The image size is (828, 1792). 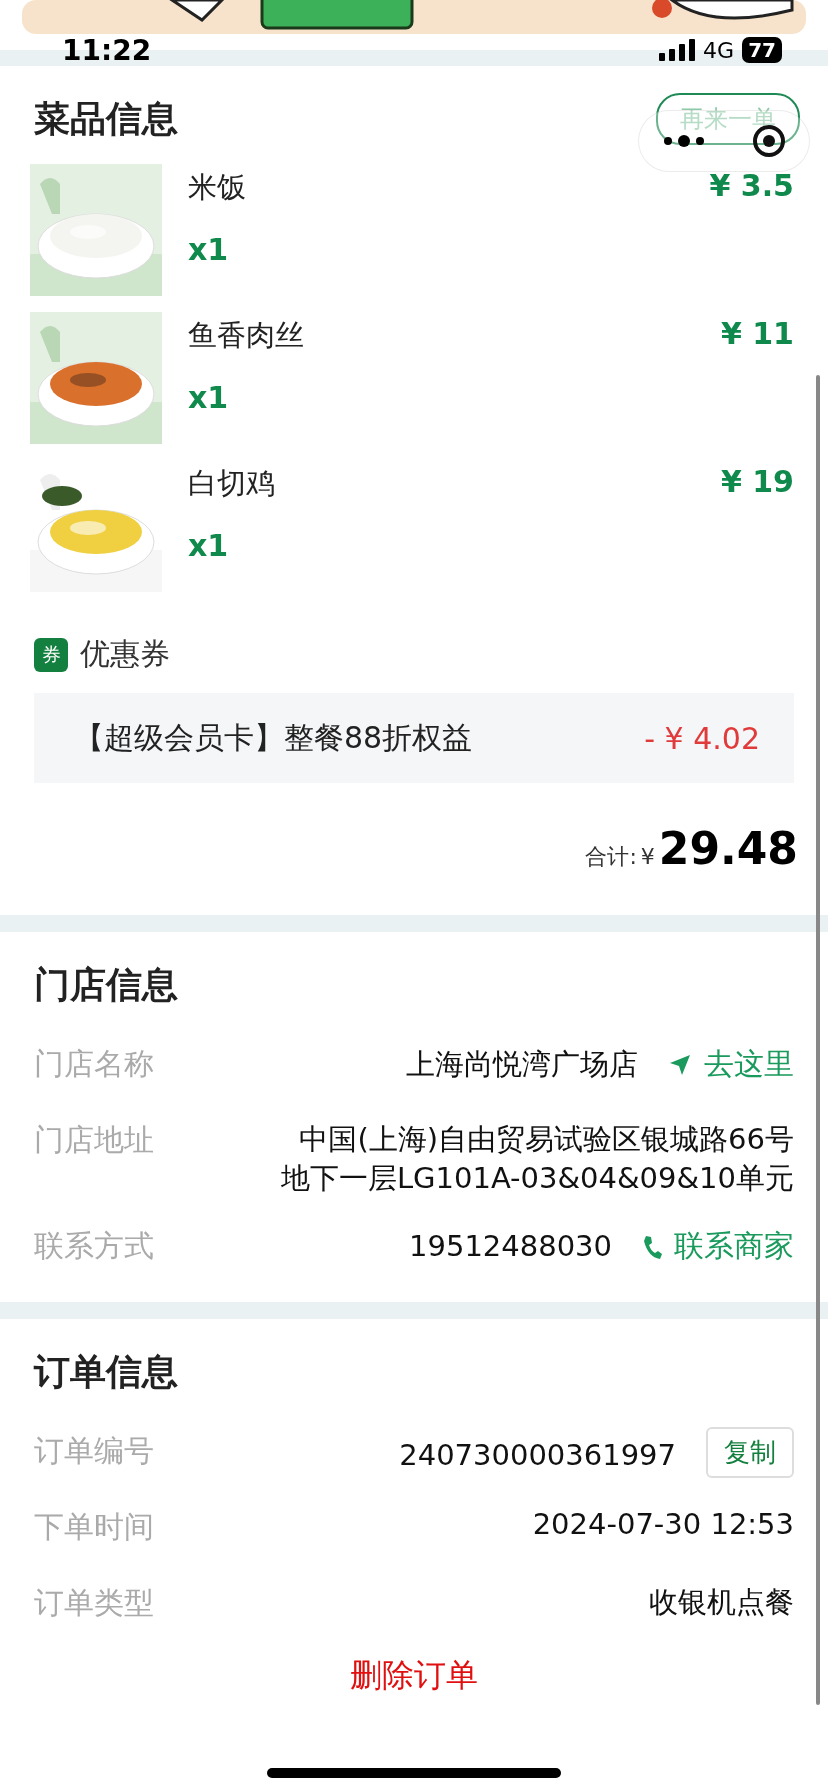 I want to click on row-value: 收银机点餐, so click(x=721, y=1603).